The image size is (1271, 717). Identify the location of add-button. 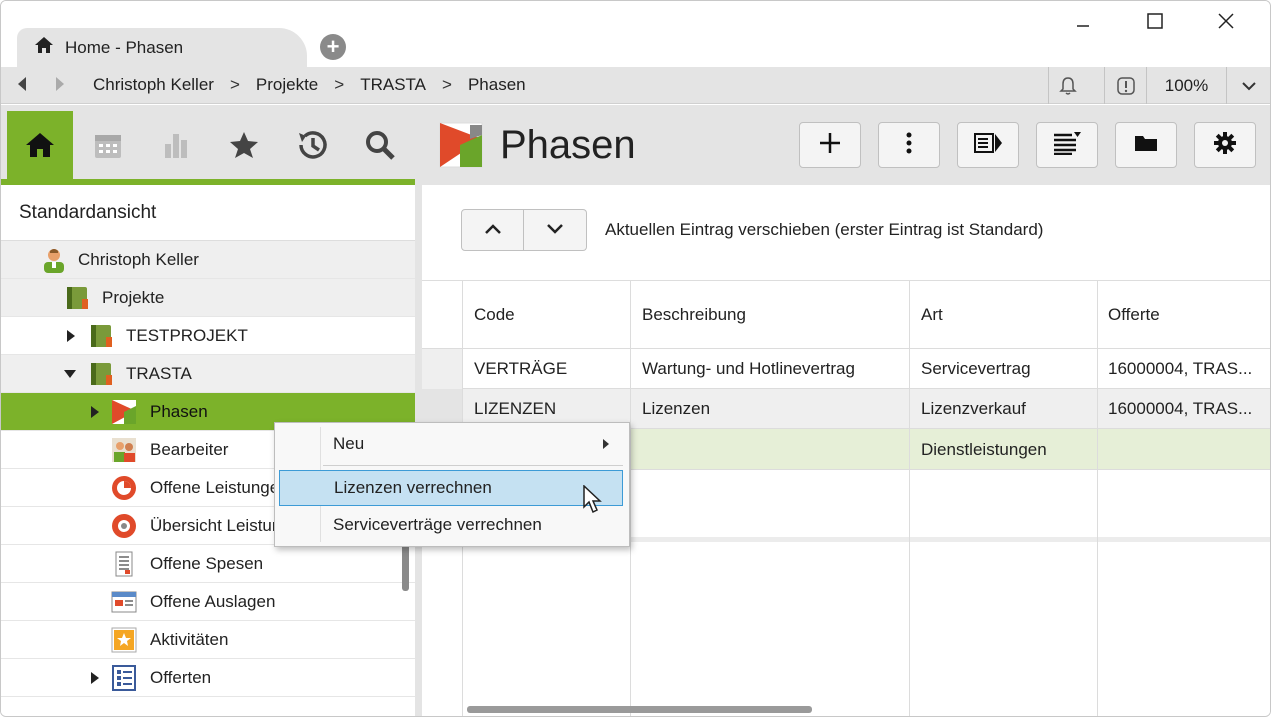
(830, 145).